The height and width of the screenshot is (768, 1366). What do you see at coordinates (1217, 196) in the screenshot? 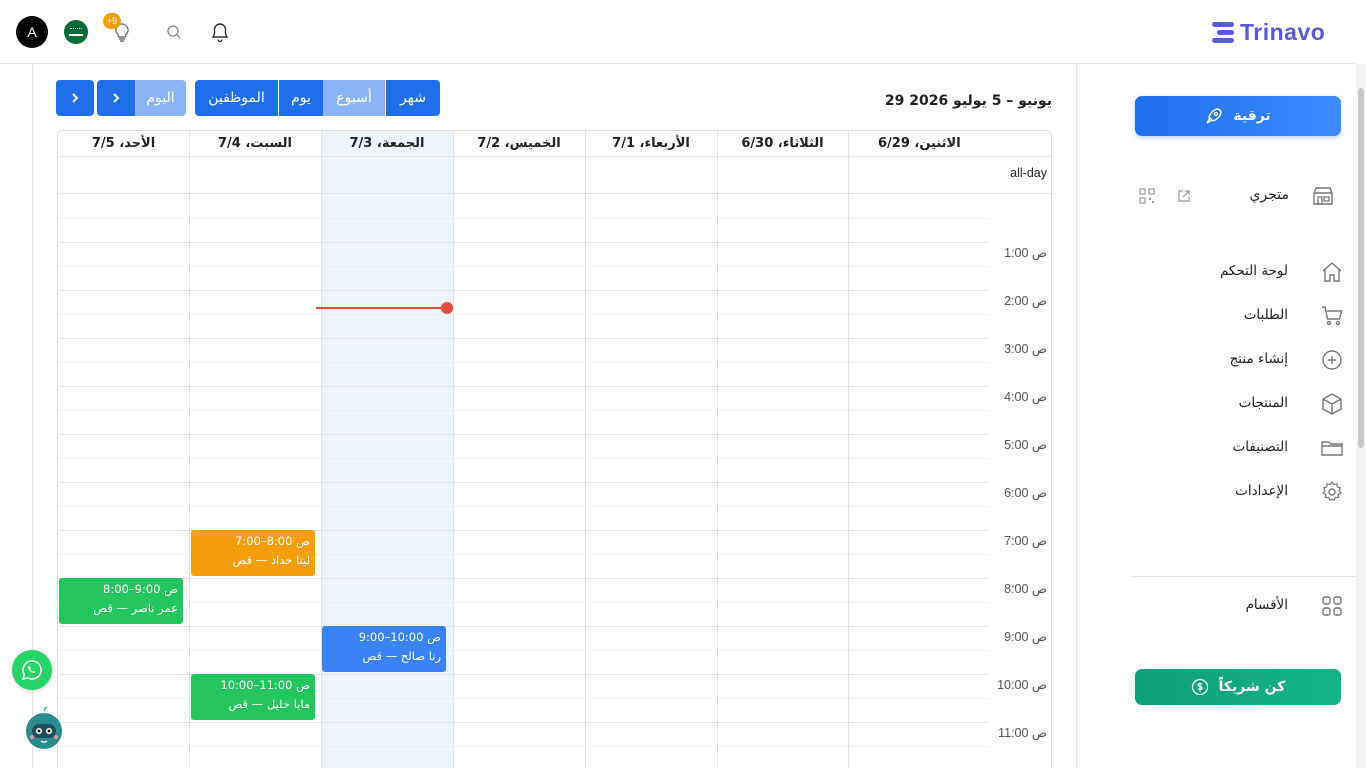
I see `my-store-row: متجري` at bounding box center [1217, 196].